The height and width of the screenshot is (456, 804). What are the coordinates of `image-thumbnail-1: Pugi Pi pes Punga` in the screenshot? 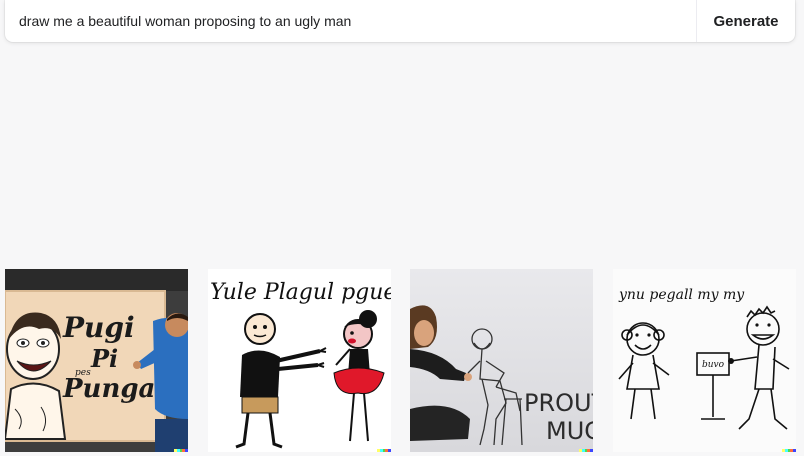 It's located at (96, 360).